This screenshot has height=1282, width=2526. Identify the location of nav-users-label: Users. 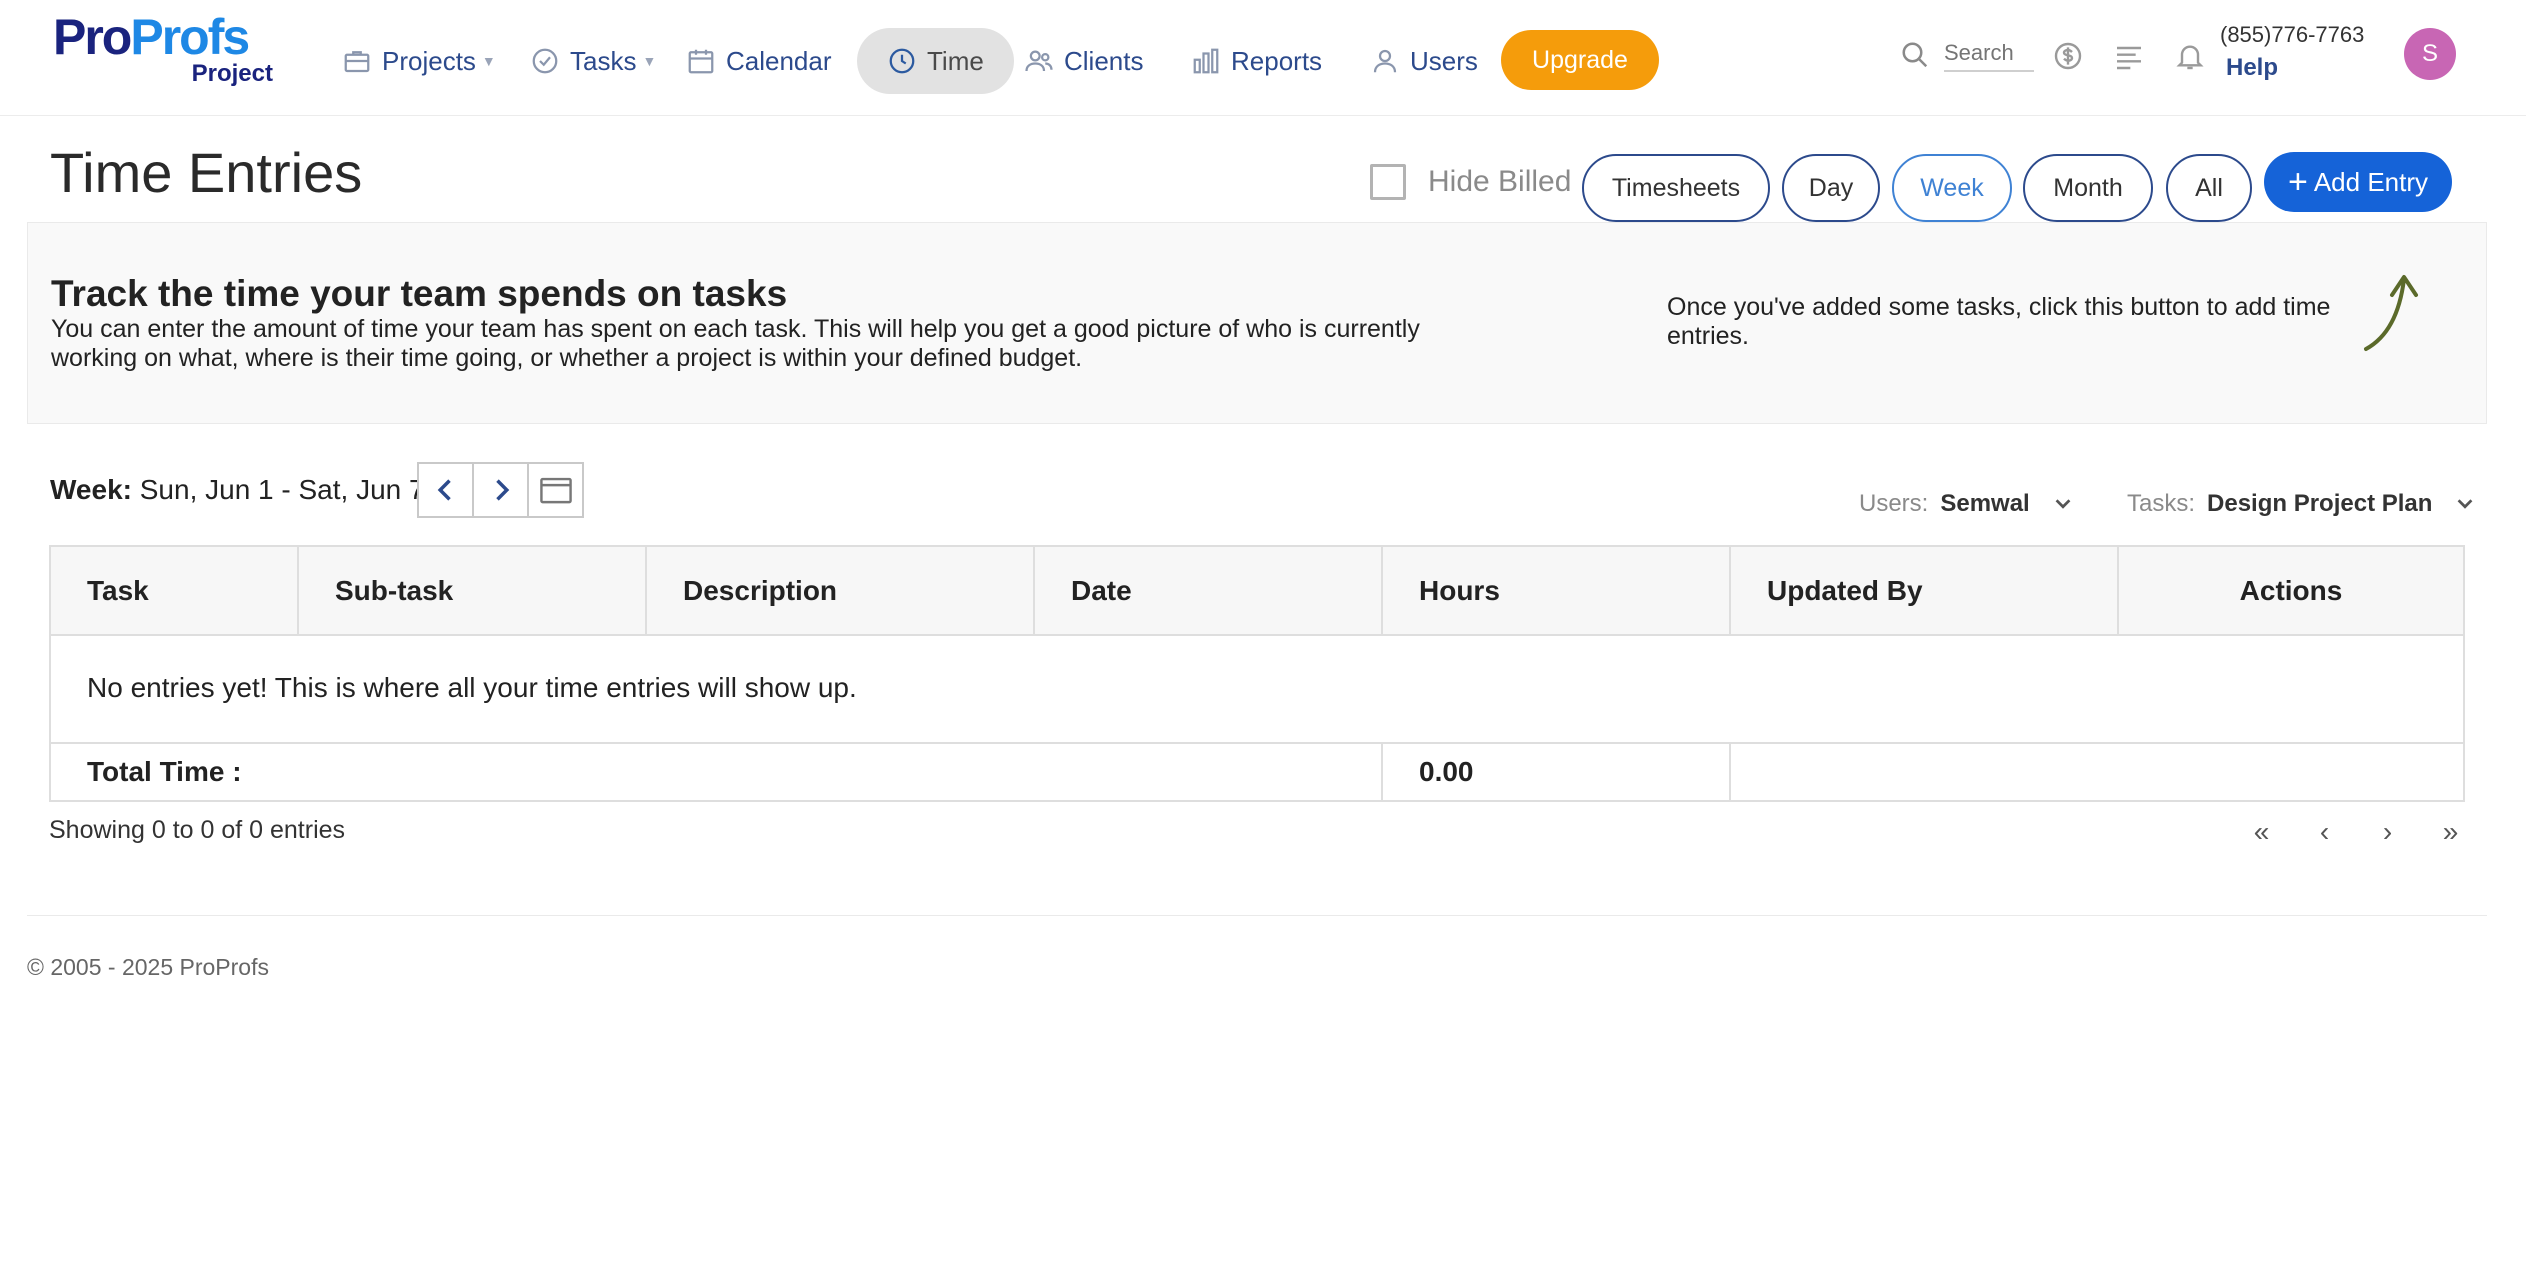
(1444, 60).